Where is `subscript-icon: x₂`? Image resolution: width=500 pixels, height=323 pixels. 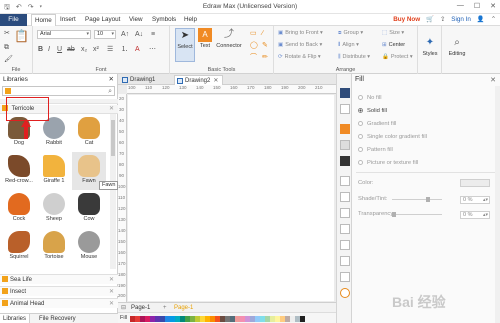
subscript-icon: x₂ is located at coordinates (84, 50).